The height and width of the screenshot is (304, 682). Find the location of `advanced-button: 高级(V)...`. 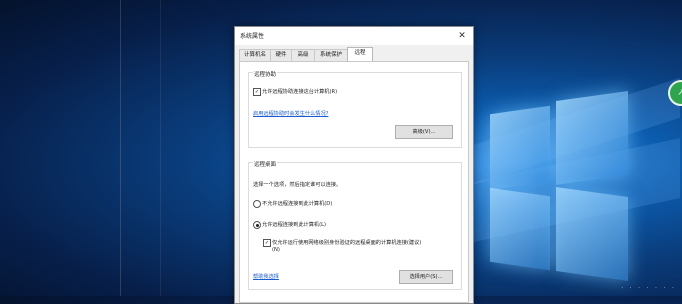

advanced-button: 高级(V)... is located at coordinates (424, 132).